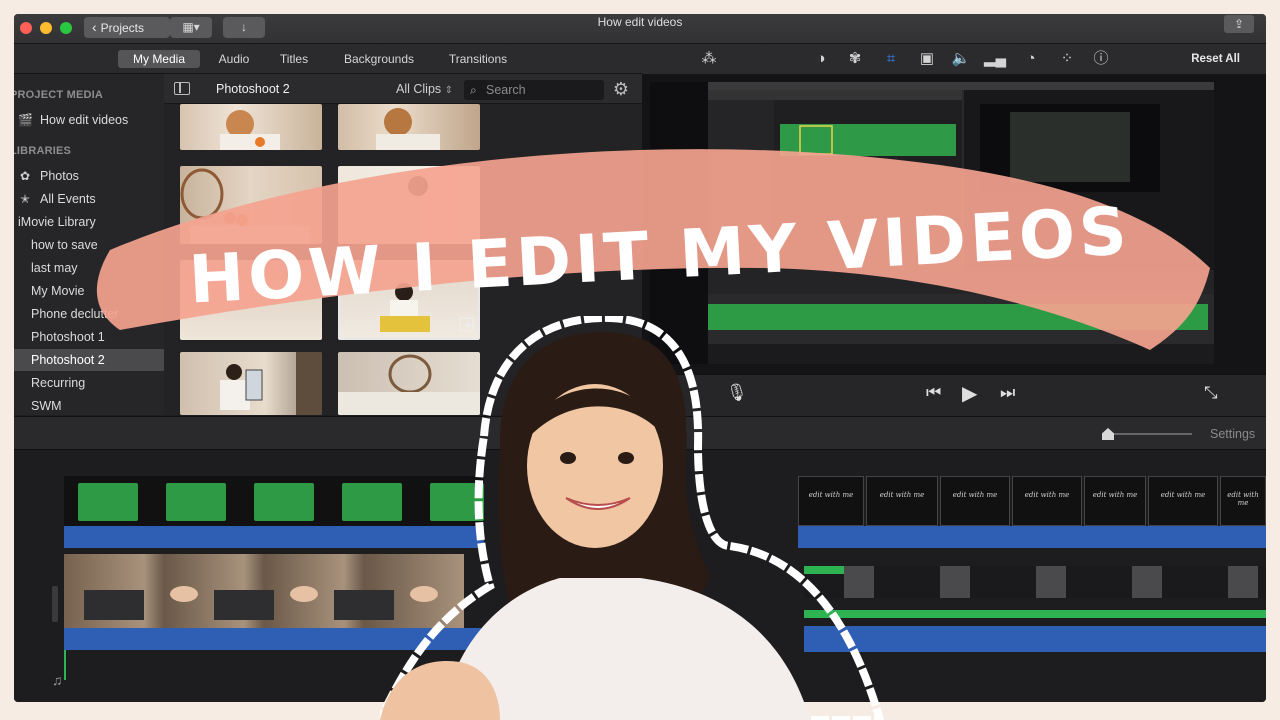 The width and height of the screenshot is (1280, 720). What do you see at coordinates (46, 406) in the screenshot?
I see `sidebar-item-label: SWM` at bounding box center [46, 406].